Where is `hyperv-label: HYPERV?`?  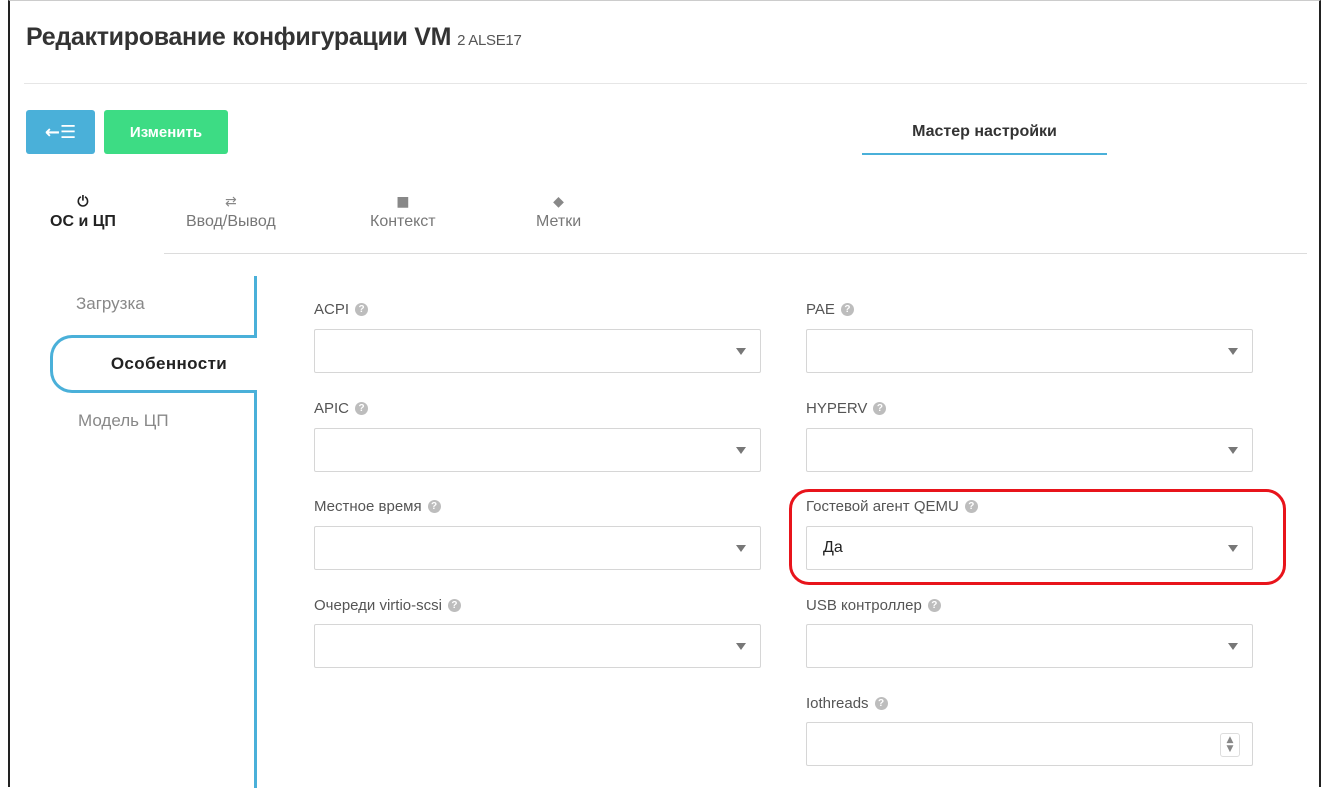 hyperv-label: HYPERV? is located at coordinates (846, 408).